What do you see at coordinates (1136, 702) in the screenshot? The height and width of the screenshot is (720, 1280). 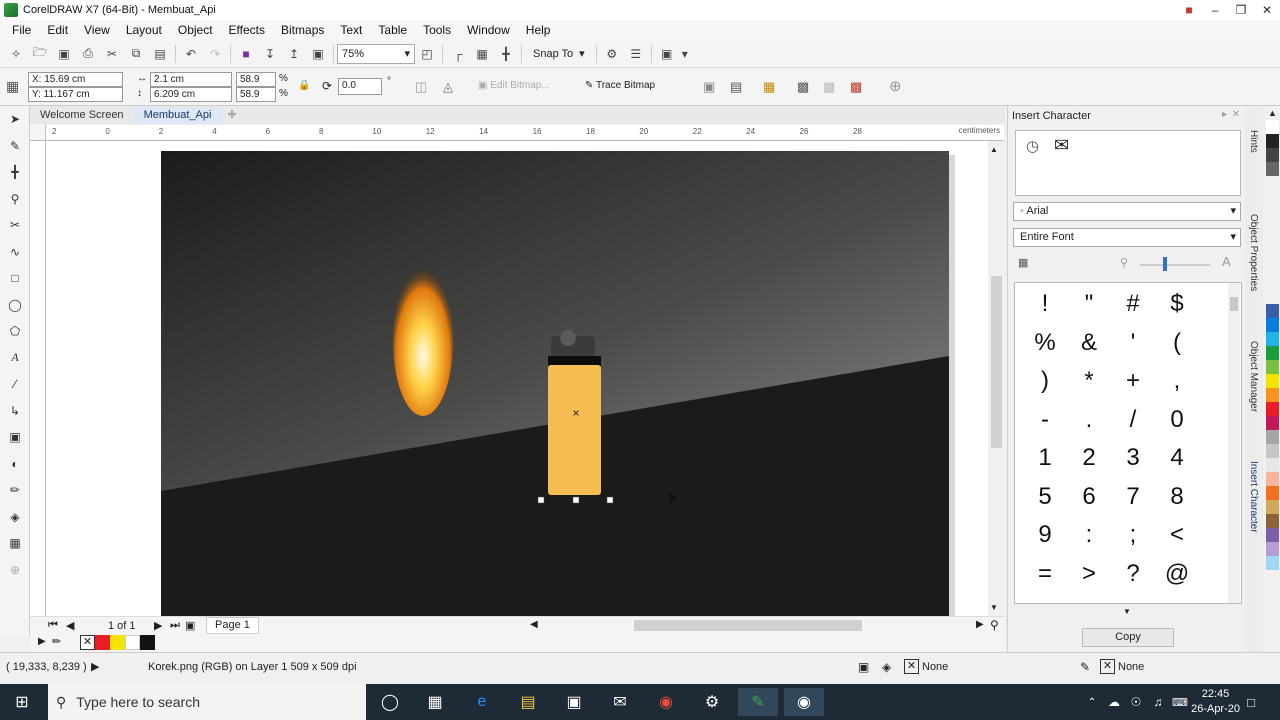 I see `network-icon: ☉` at bounding box center [1136, 702].